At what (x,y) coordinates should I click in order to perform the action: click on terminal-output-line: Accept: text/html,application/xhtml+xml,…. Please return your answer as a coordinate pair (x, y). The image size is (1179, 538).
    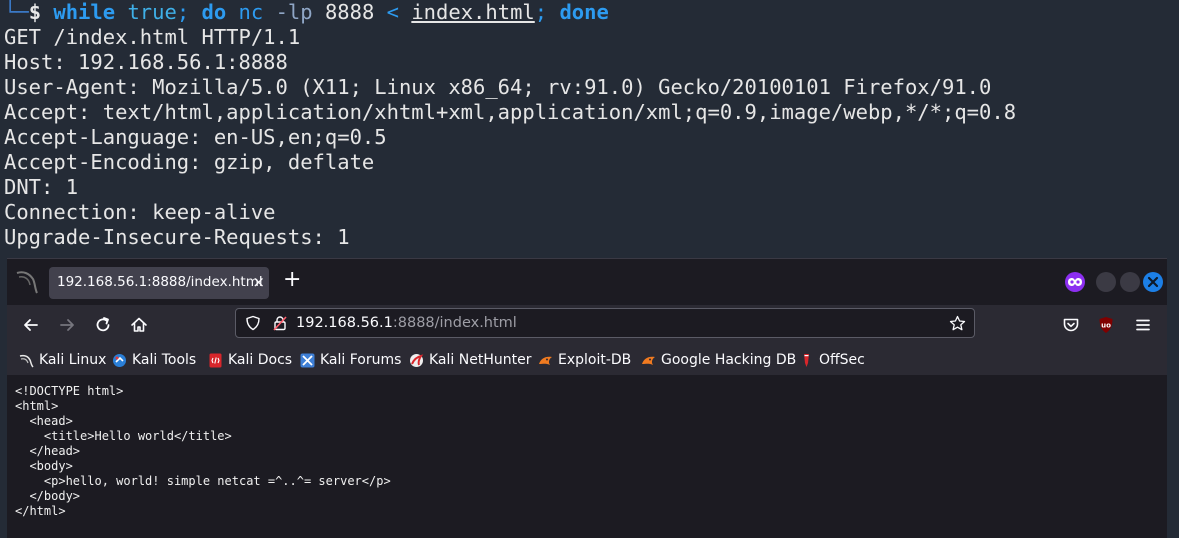
    Looking at the image, I should click on (510, 112).